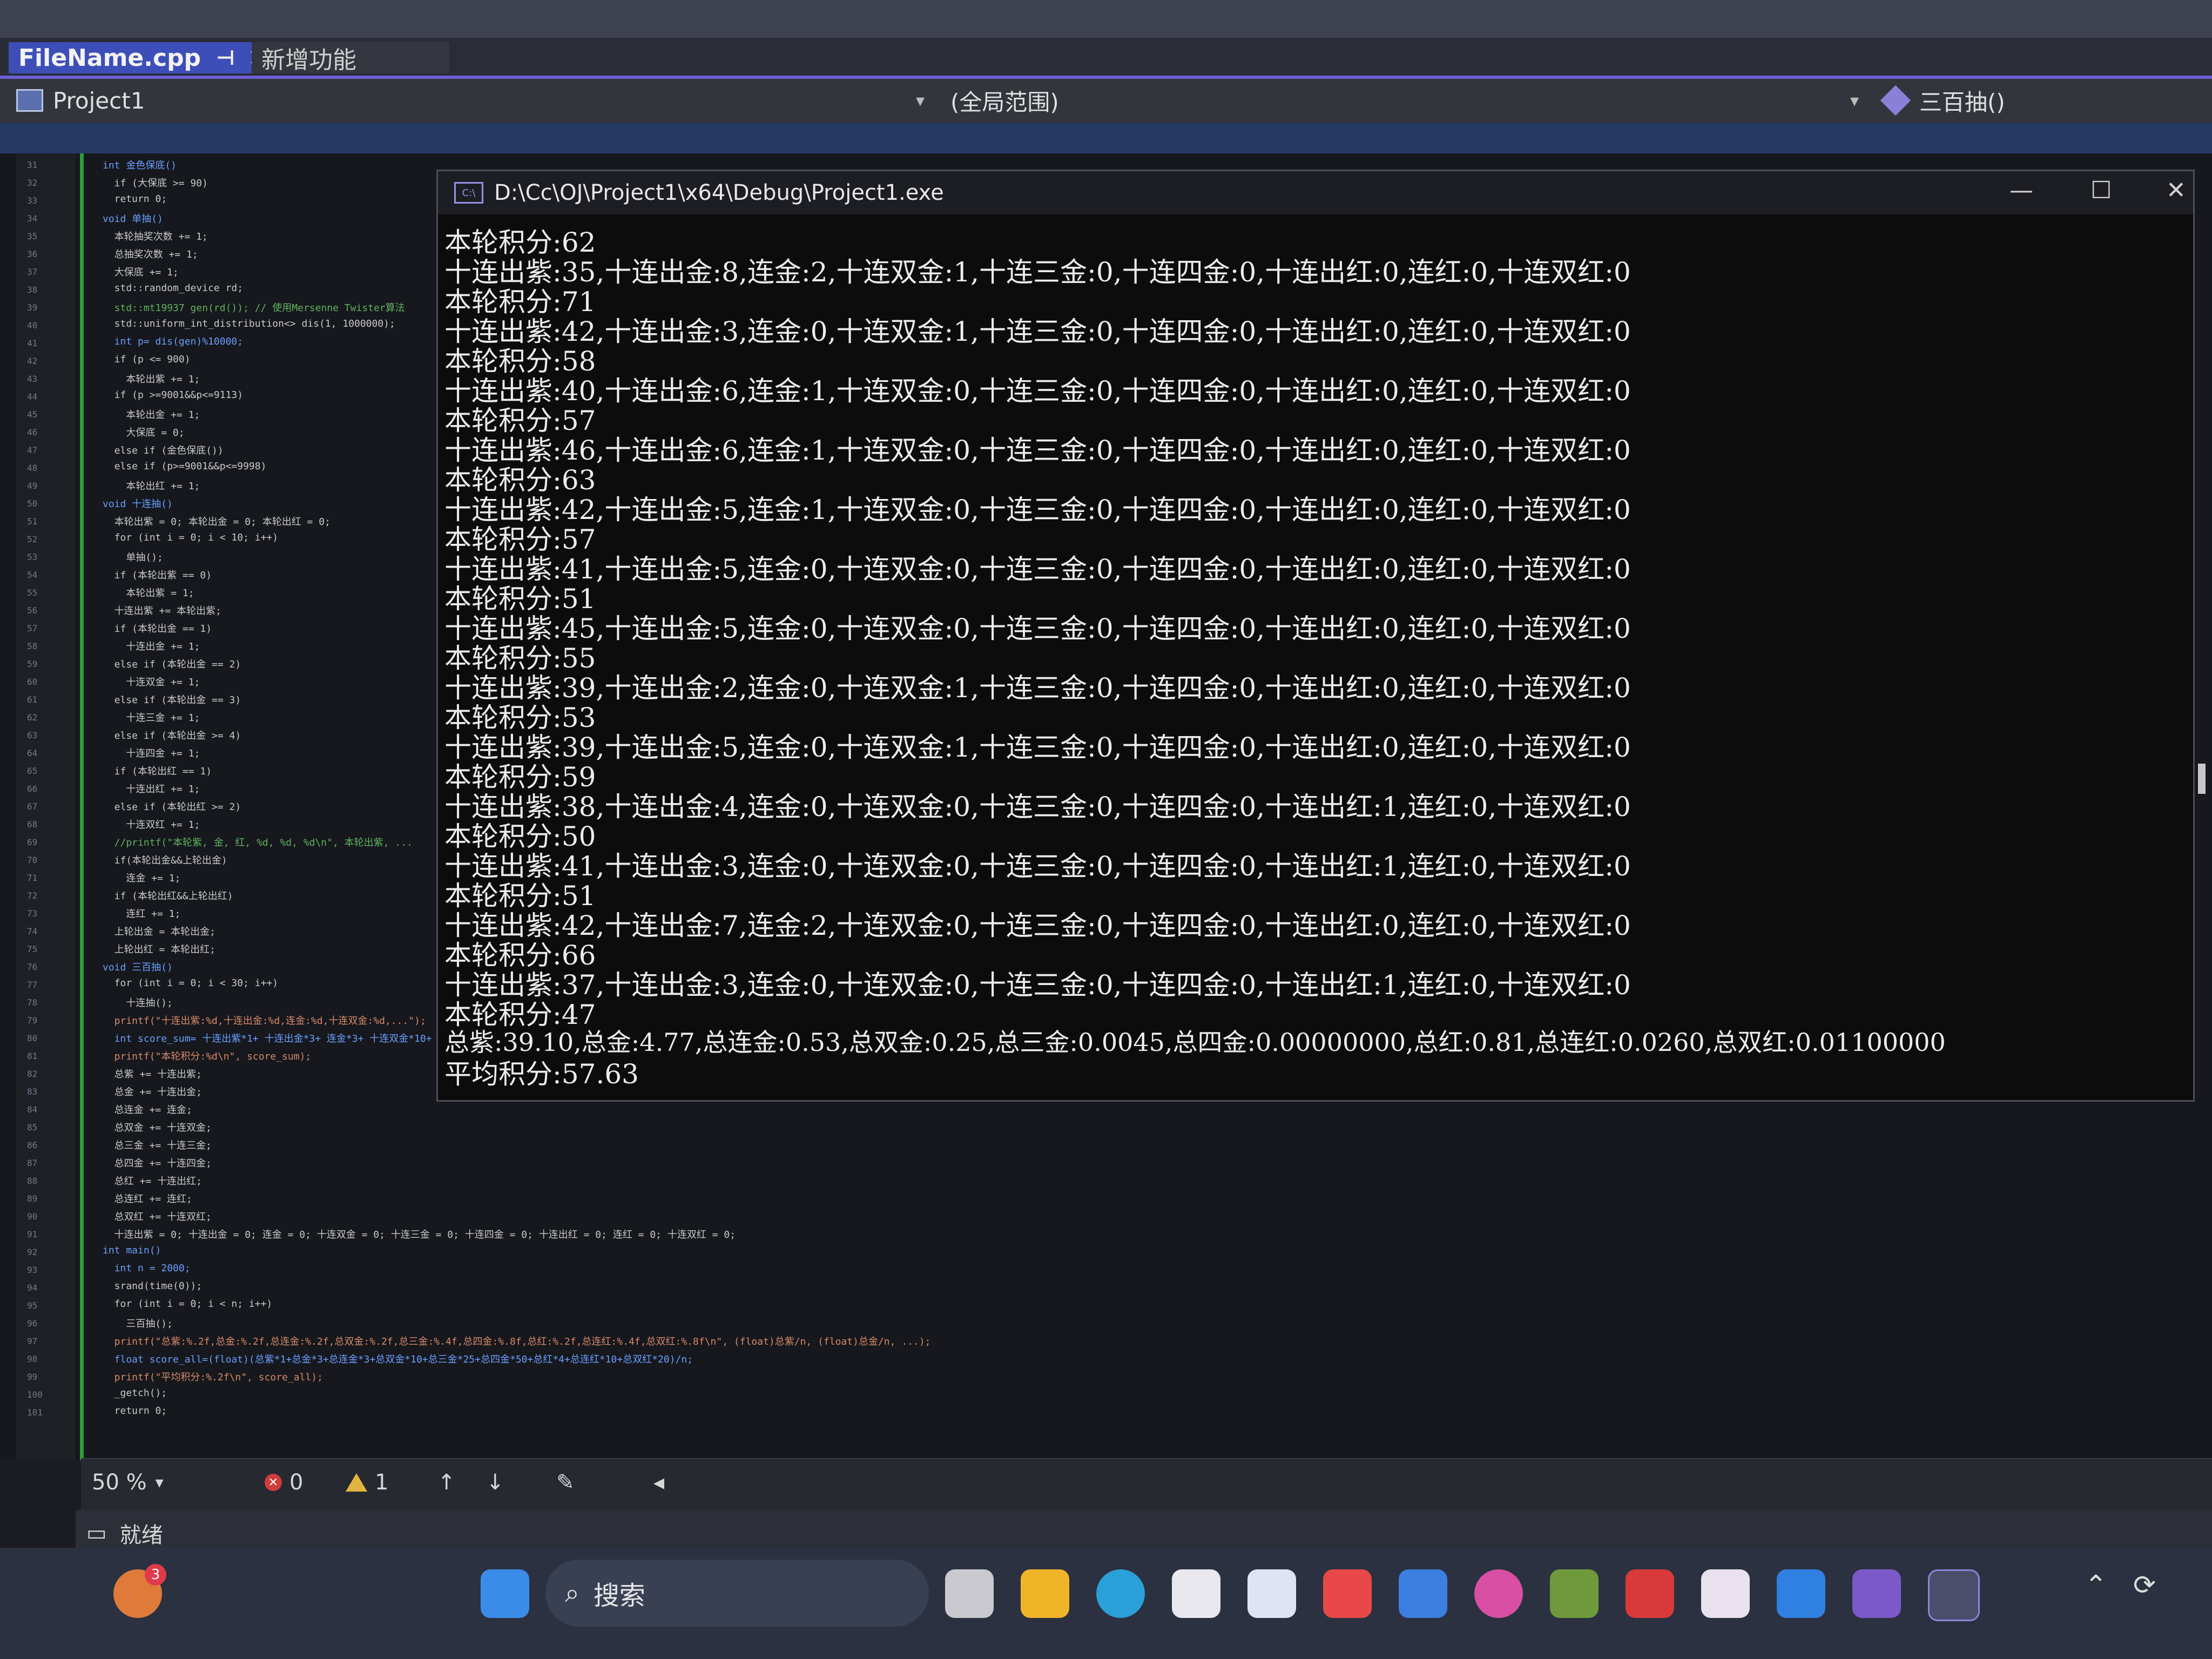  I want to click on code-line: _getch();, so click(135, 1393).